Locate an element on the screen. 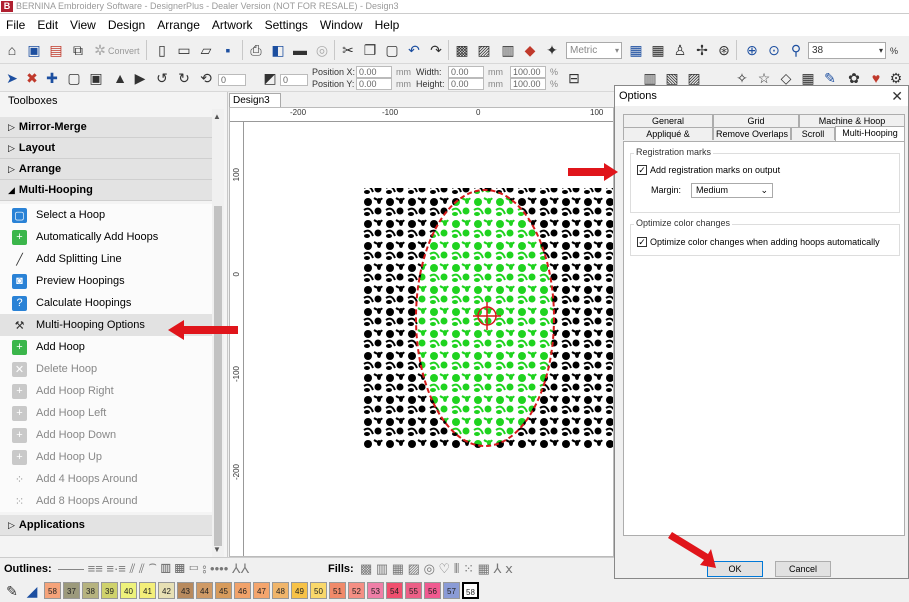 The height and width of the screenshot is (602, 909). copy-icon: ❐ is located at coordinates (370, 50).